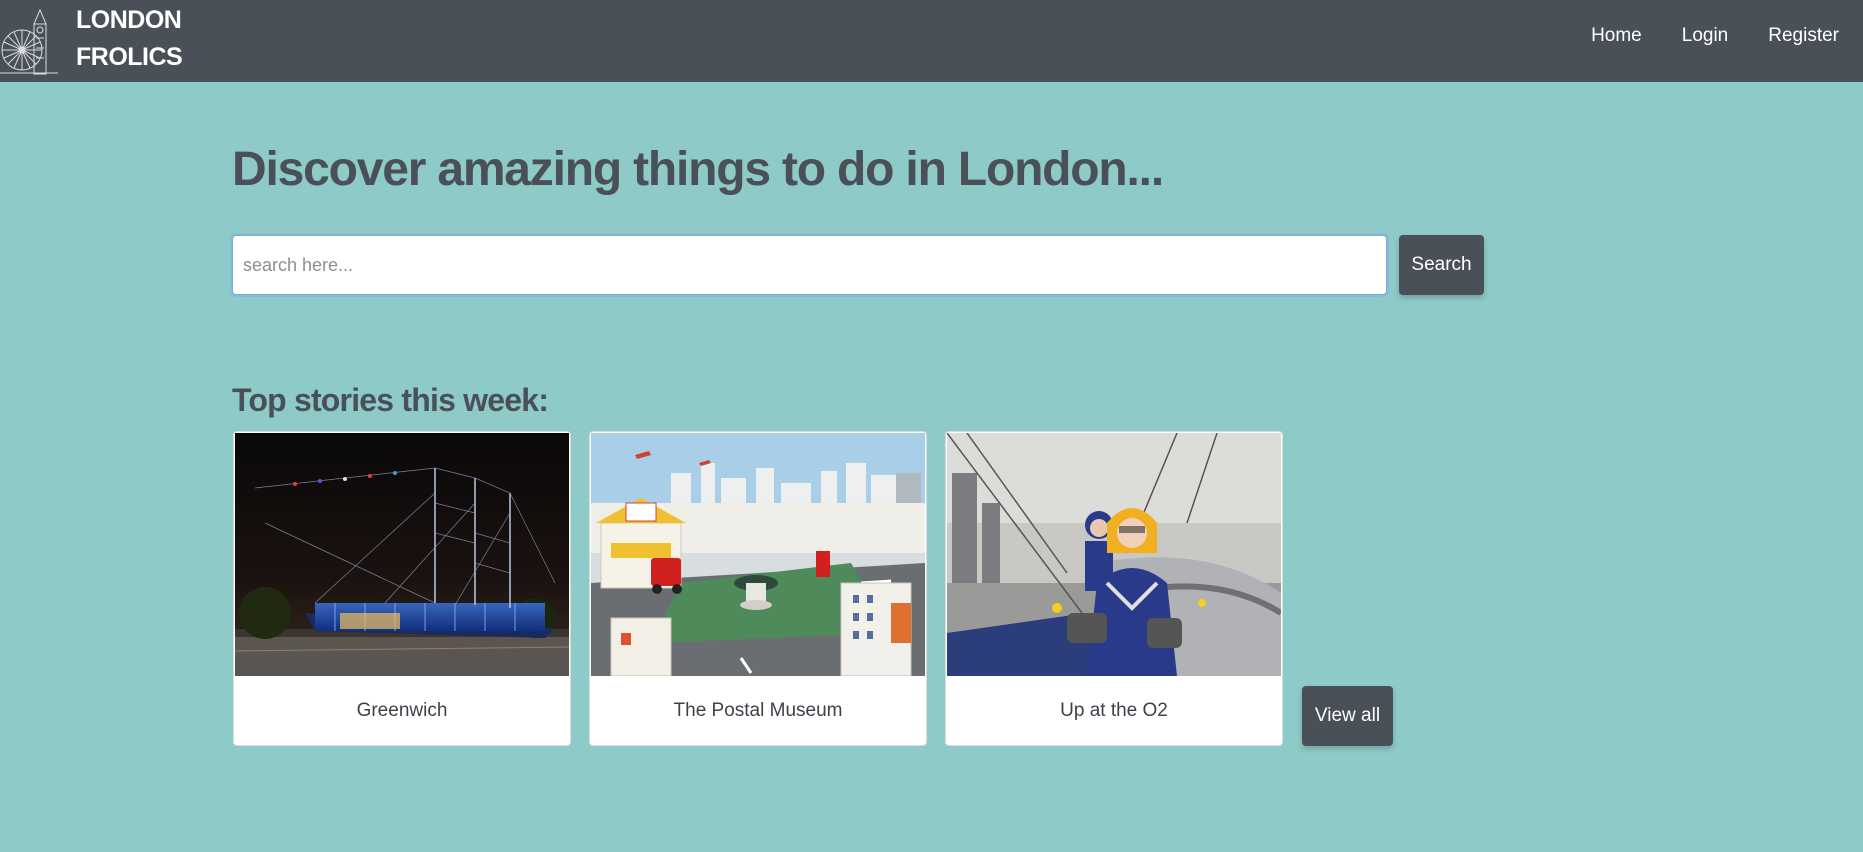  I want to click on search-input, so click(809, 265).